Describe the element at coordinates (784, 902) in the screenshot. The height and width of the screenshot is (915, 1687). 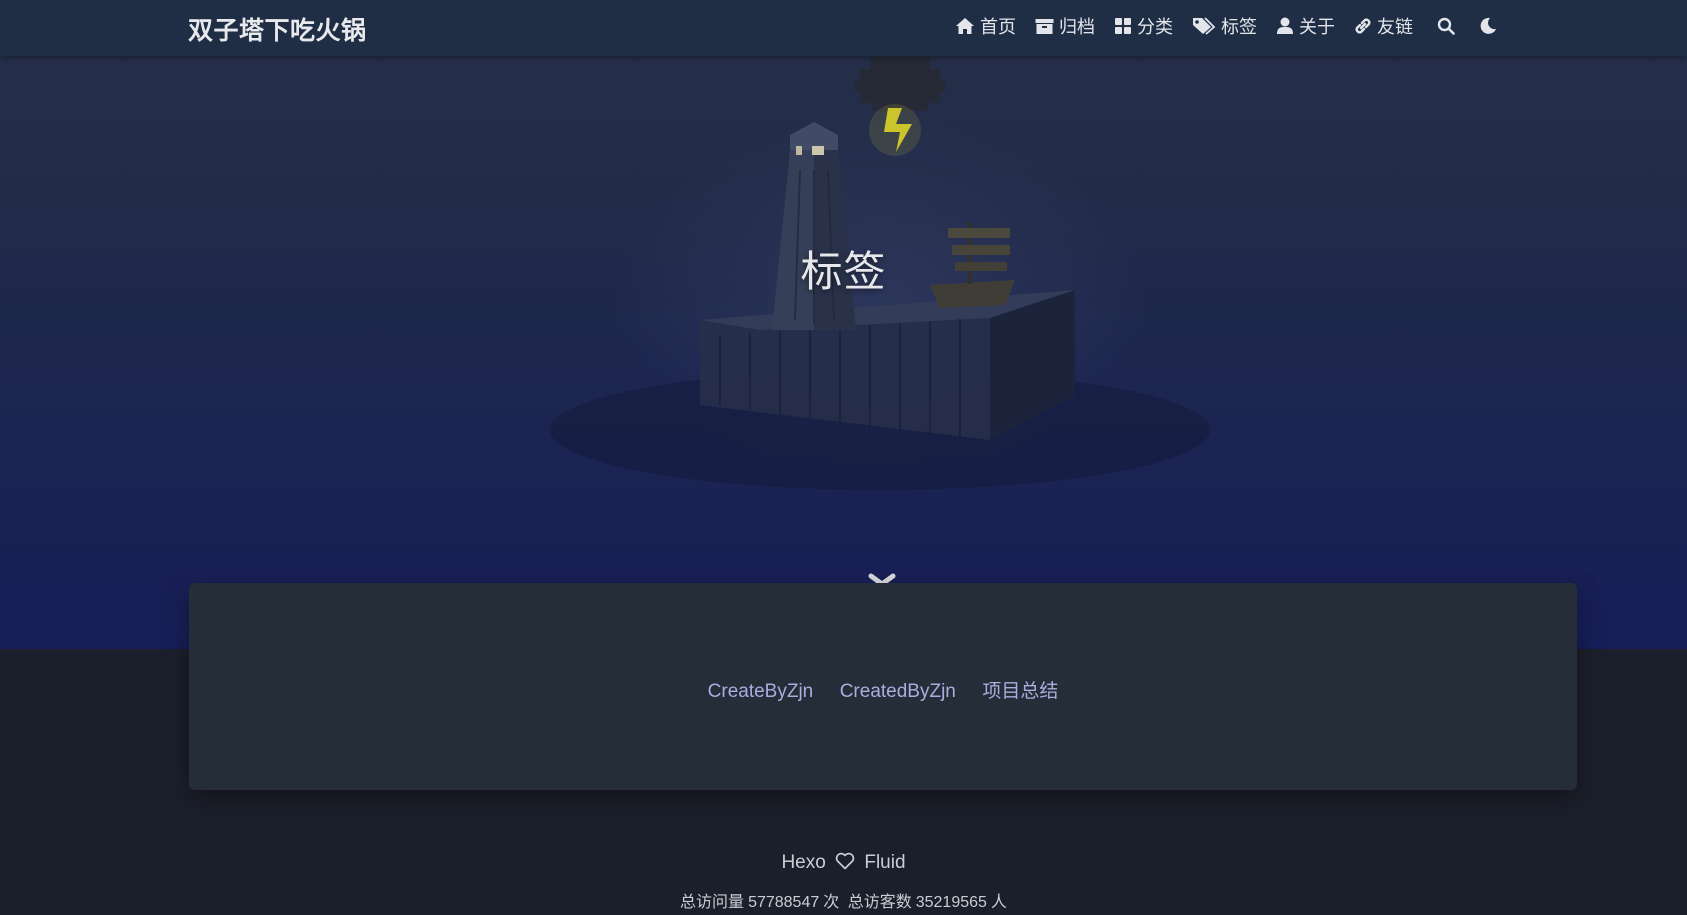
I see `page-views-value: 57788547` at that location.